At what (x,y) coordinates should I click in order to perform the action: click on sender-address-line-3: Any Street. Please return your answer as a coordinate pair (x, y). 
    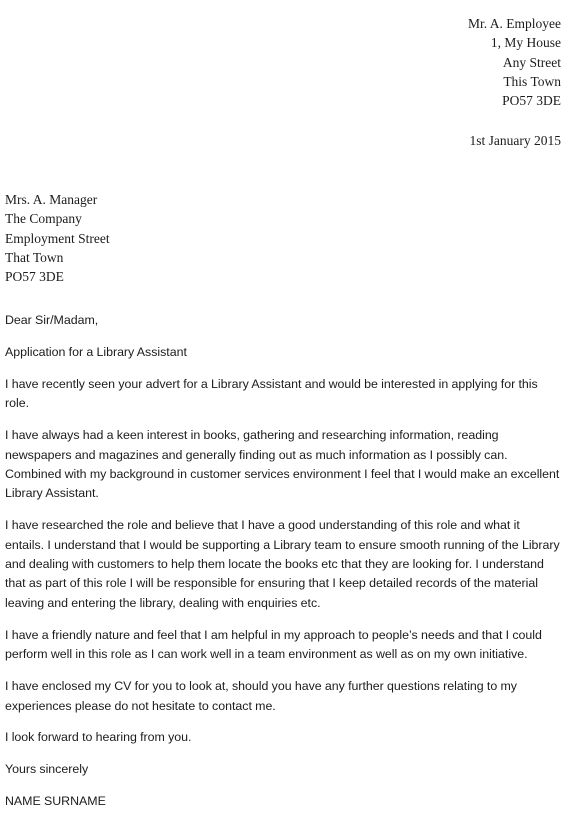
    Looking at the image, I should click on (531, 62).